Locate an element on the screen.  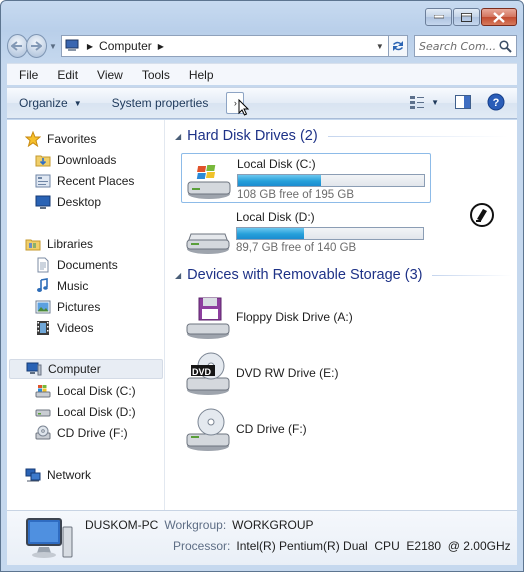
back-button is located at coordinates (17, 46).